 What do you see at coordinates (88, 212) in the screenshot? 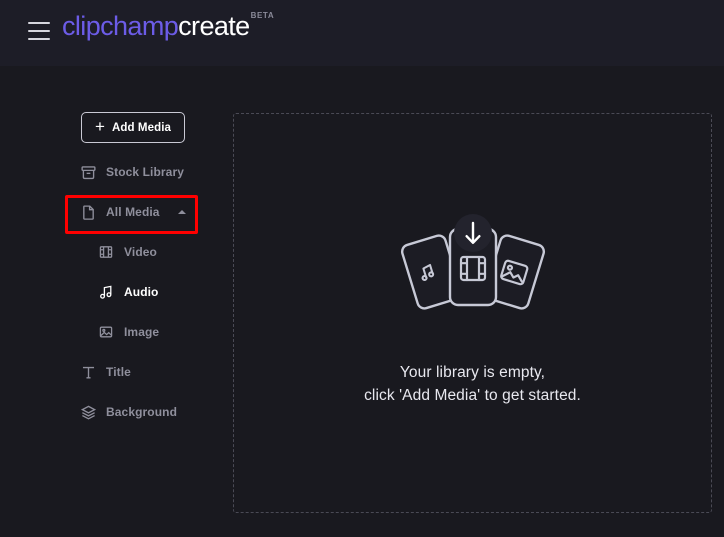
I see `file-icon` at bounding box center [88, 212].